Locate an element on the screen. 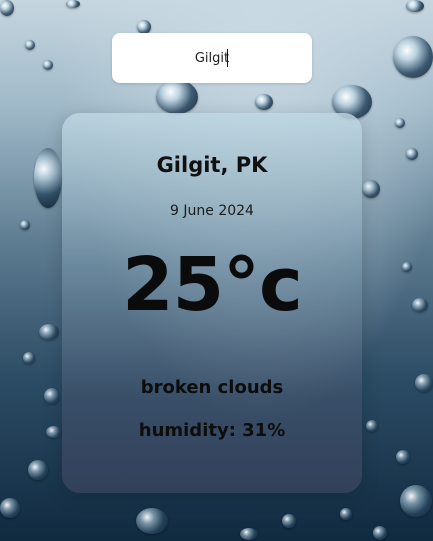 This screenshot has height=541, width=433. city-search-input is located at coordinates (212, 58).